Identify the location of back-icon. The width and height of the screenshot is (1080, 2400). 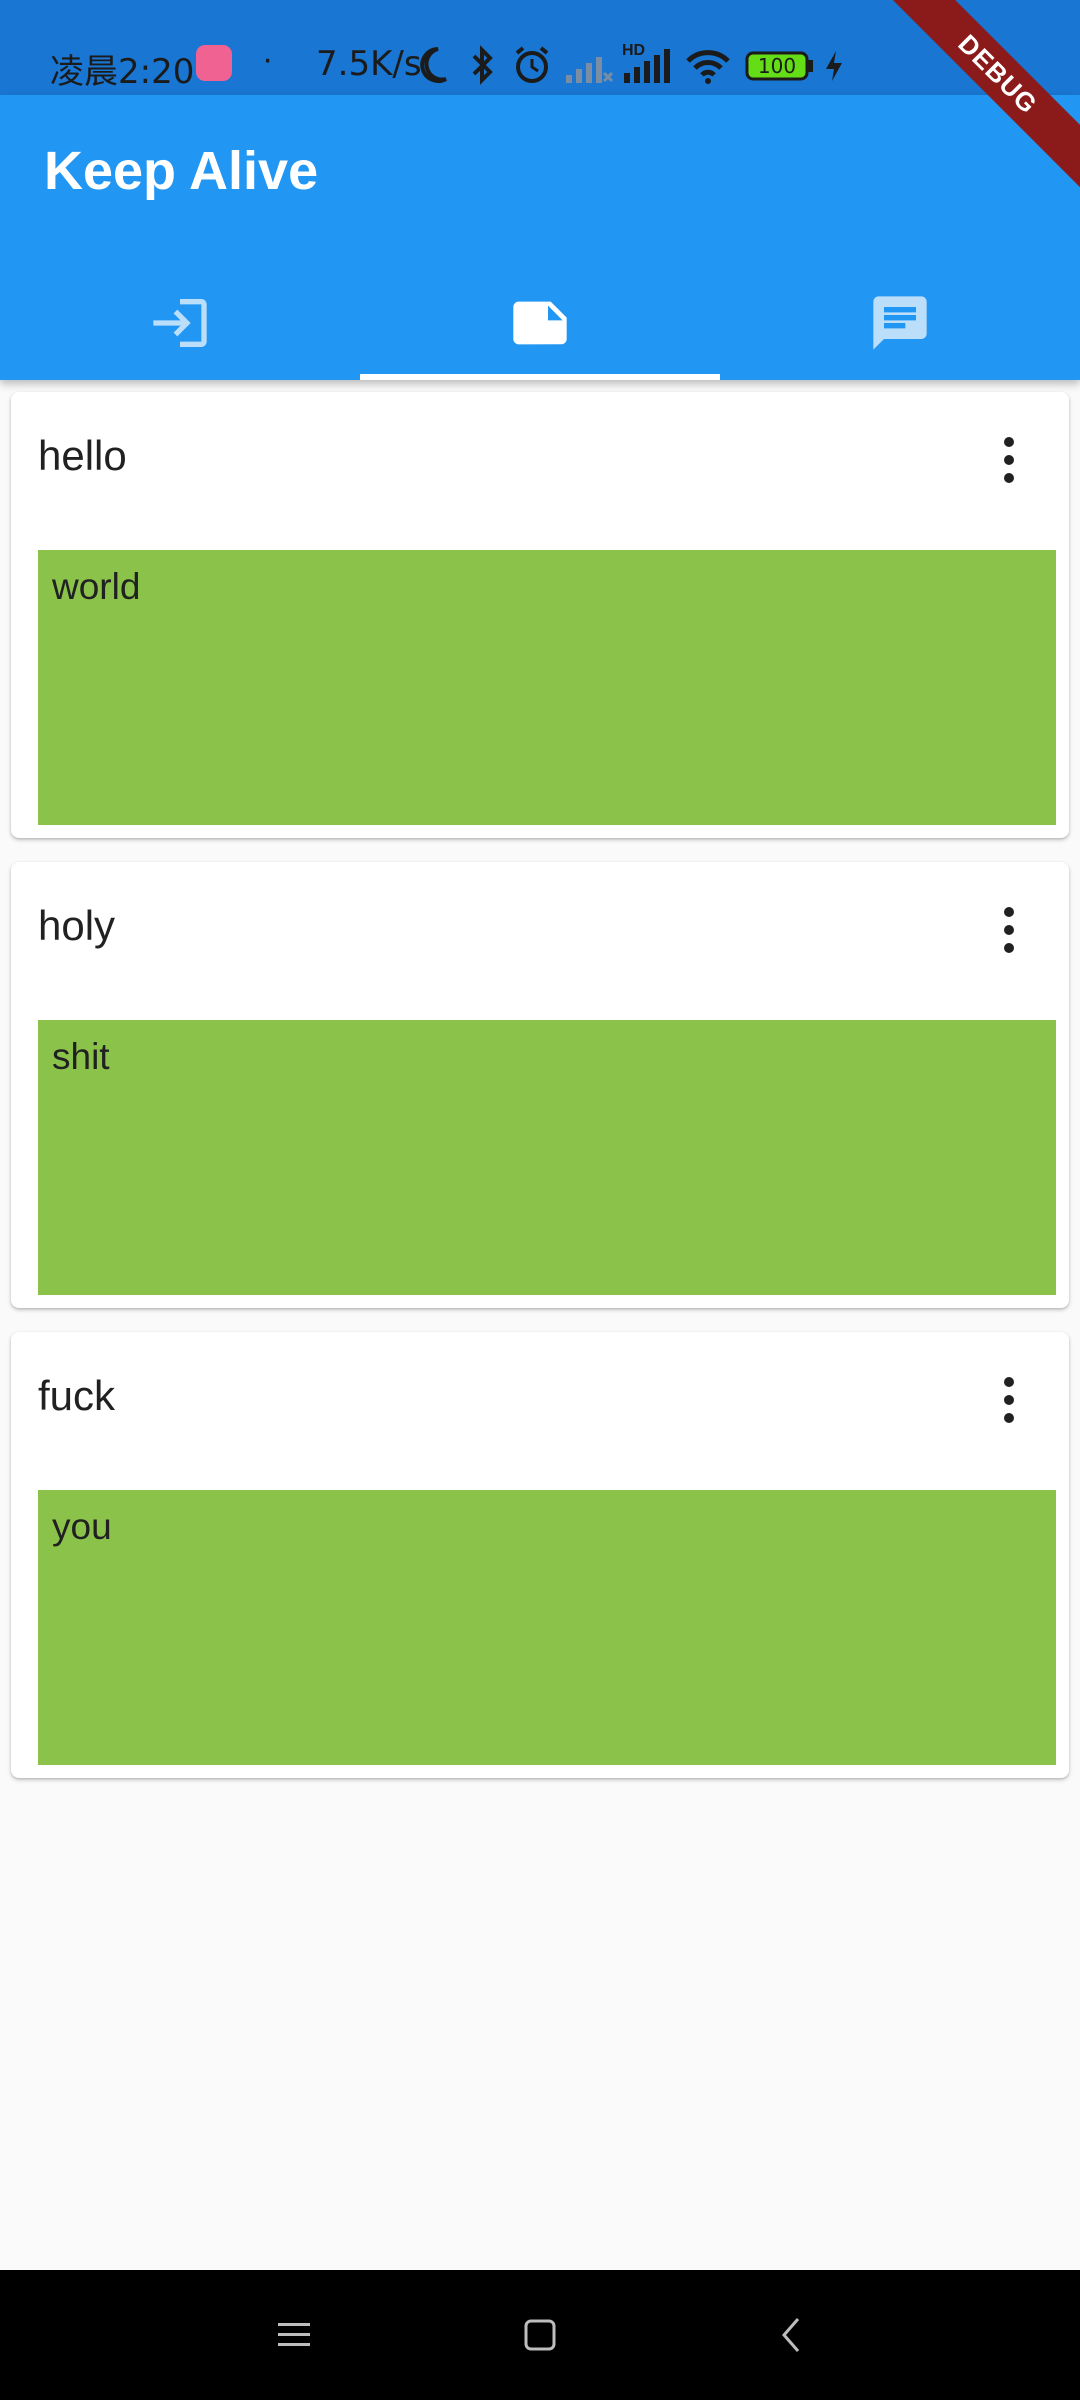
(791, 2335).